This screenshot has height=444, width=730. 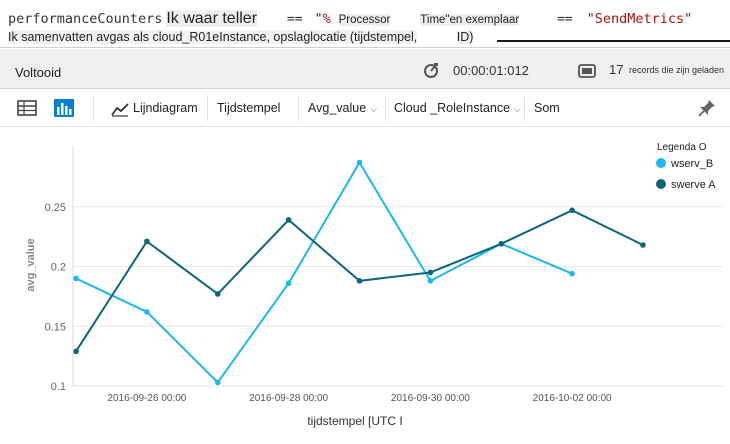 I want to click on aggregation-selector: Som, so click(x=547, y=108).